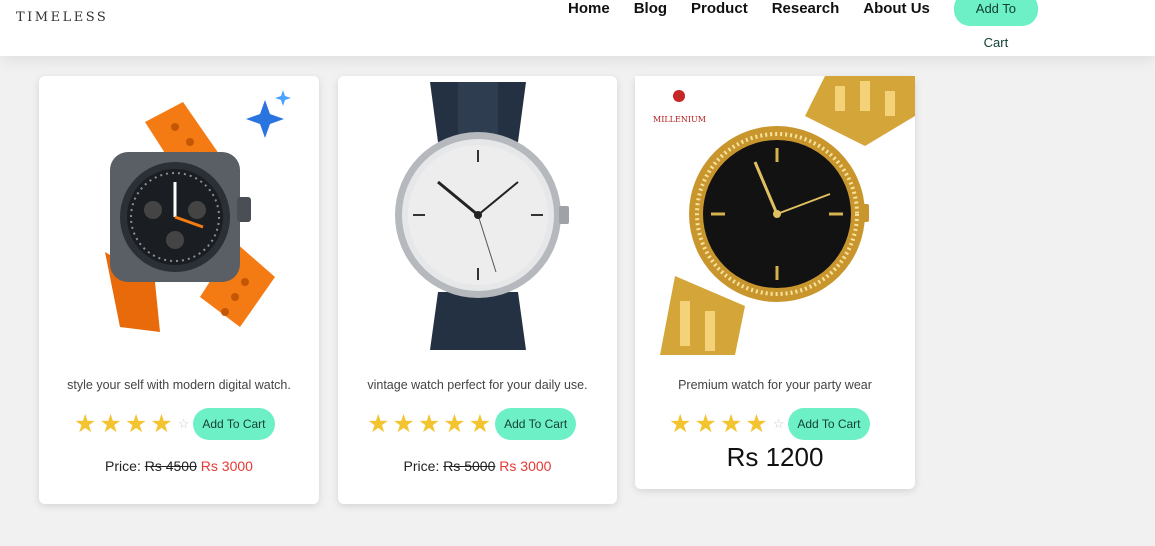 The height and width of the screenshot is (546, 1155). What do you see at coordinates (650, 13) in the screenshot?
I see `nav-blog: Blog` at bounding box center [650, 13].